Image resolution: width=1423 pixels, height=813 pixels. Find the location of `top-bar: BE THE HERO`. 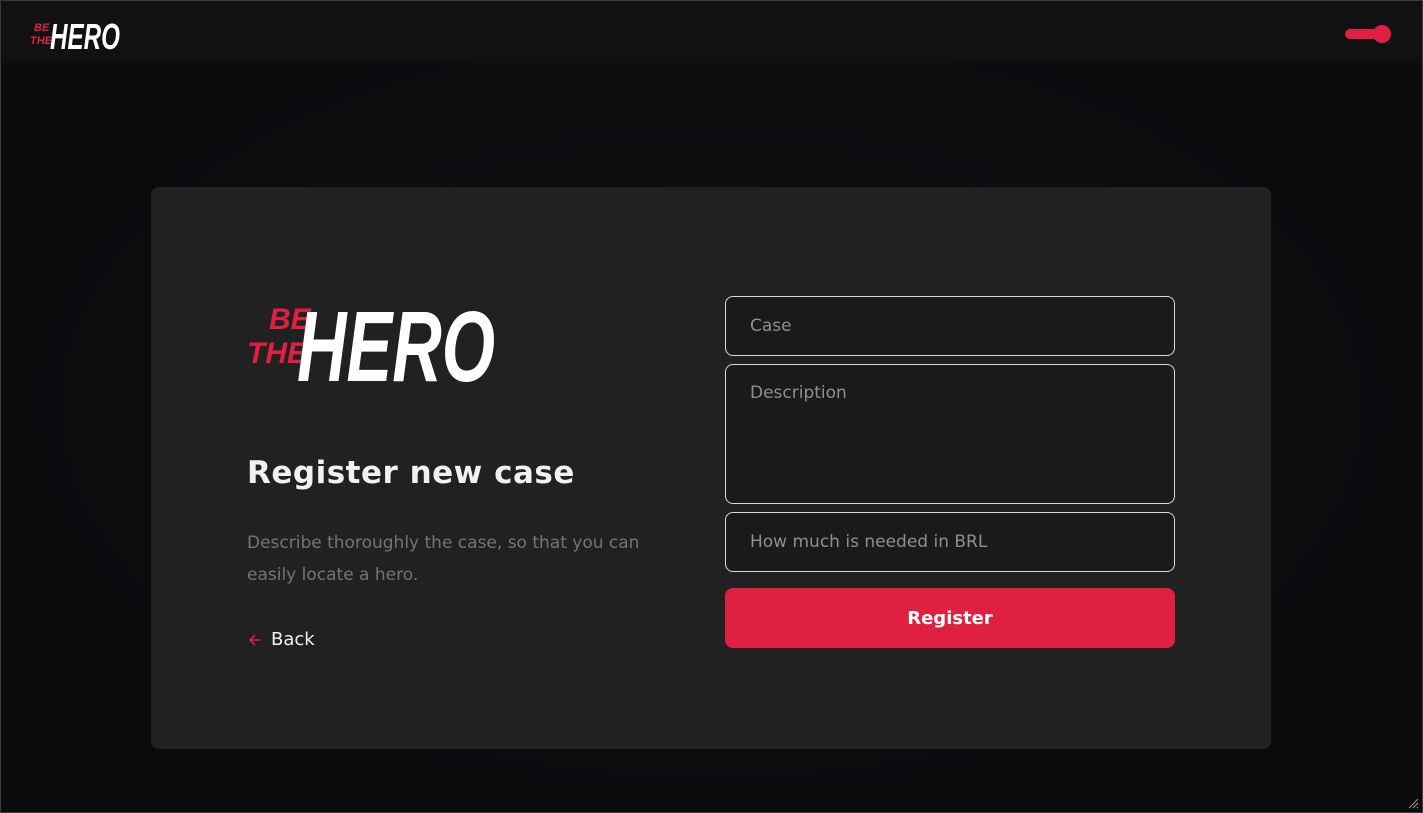

top-bar: BE THE HERO is located at coordinates (711, 32).